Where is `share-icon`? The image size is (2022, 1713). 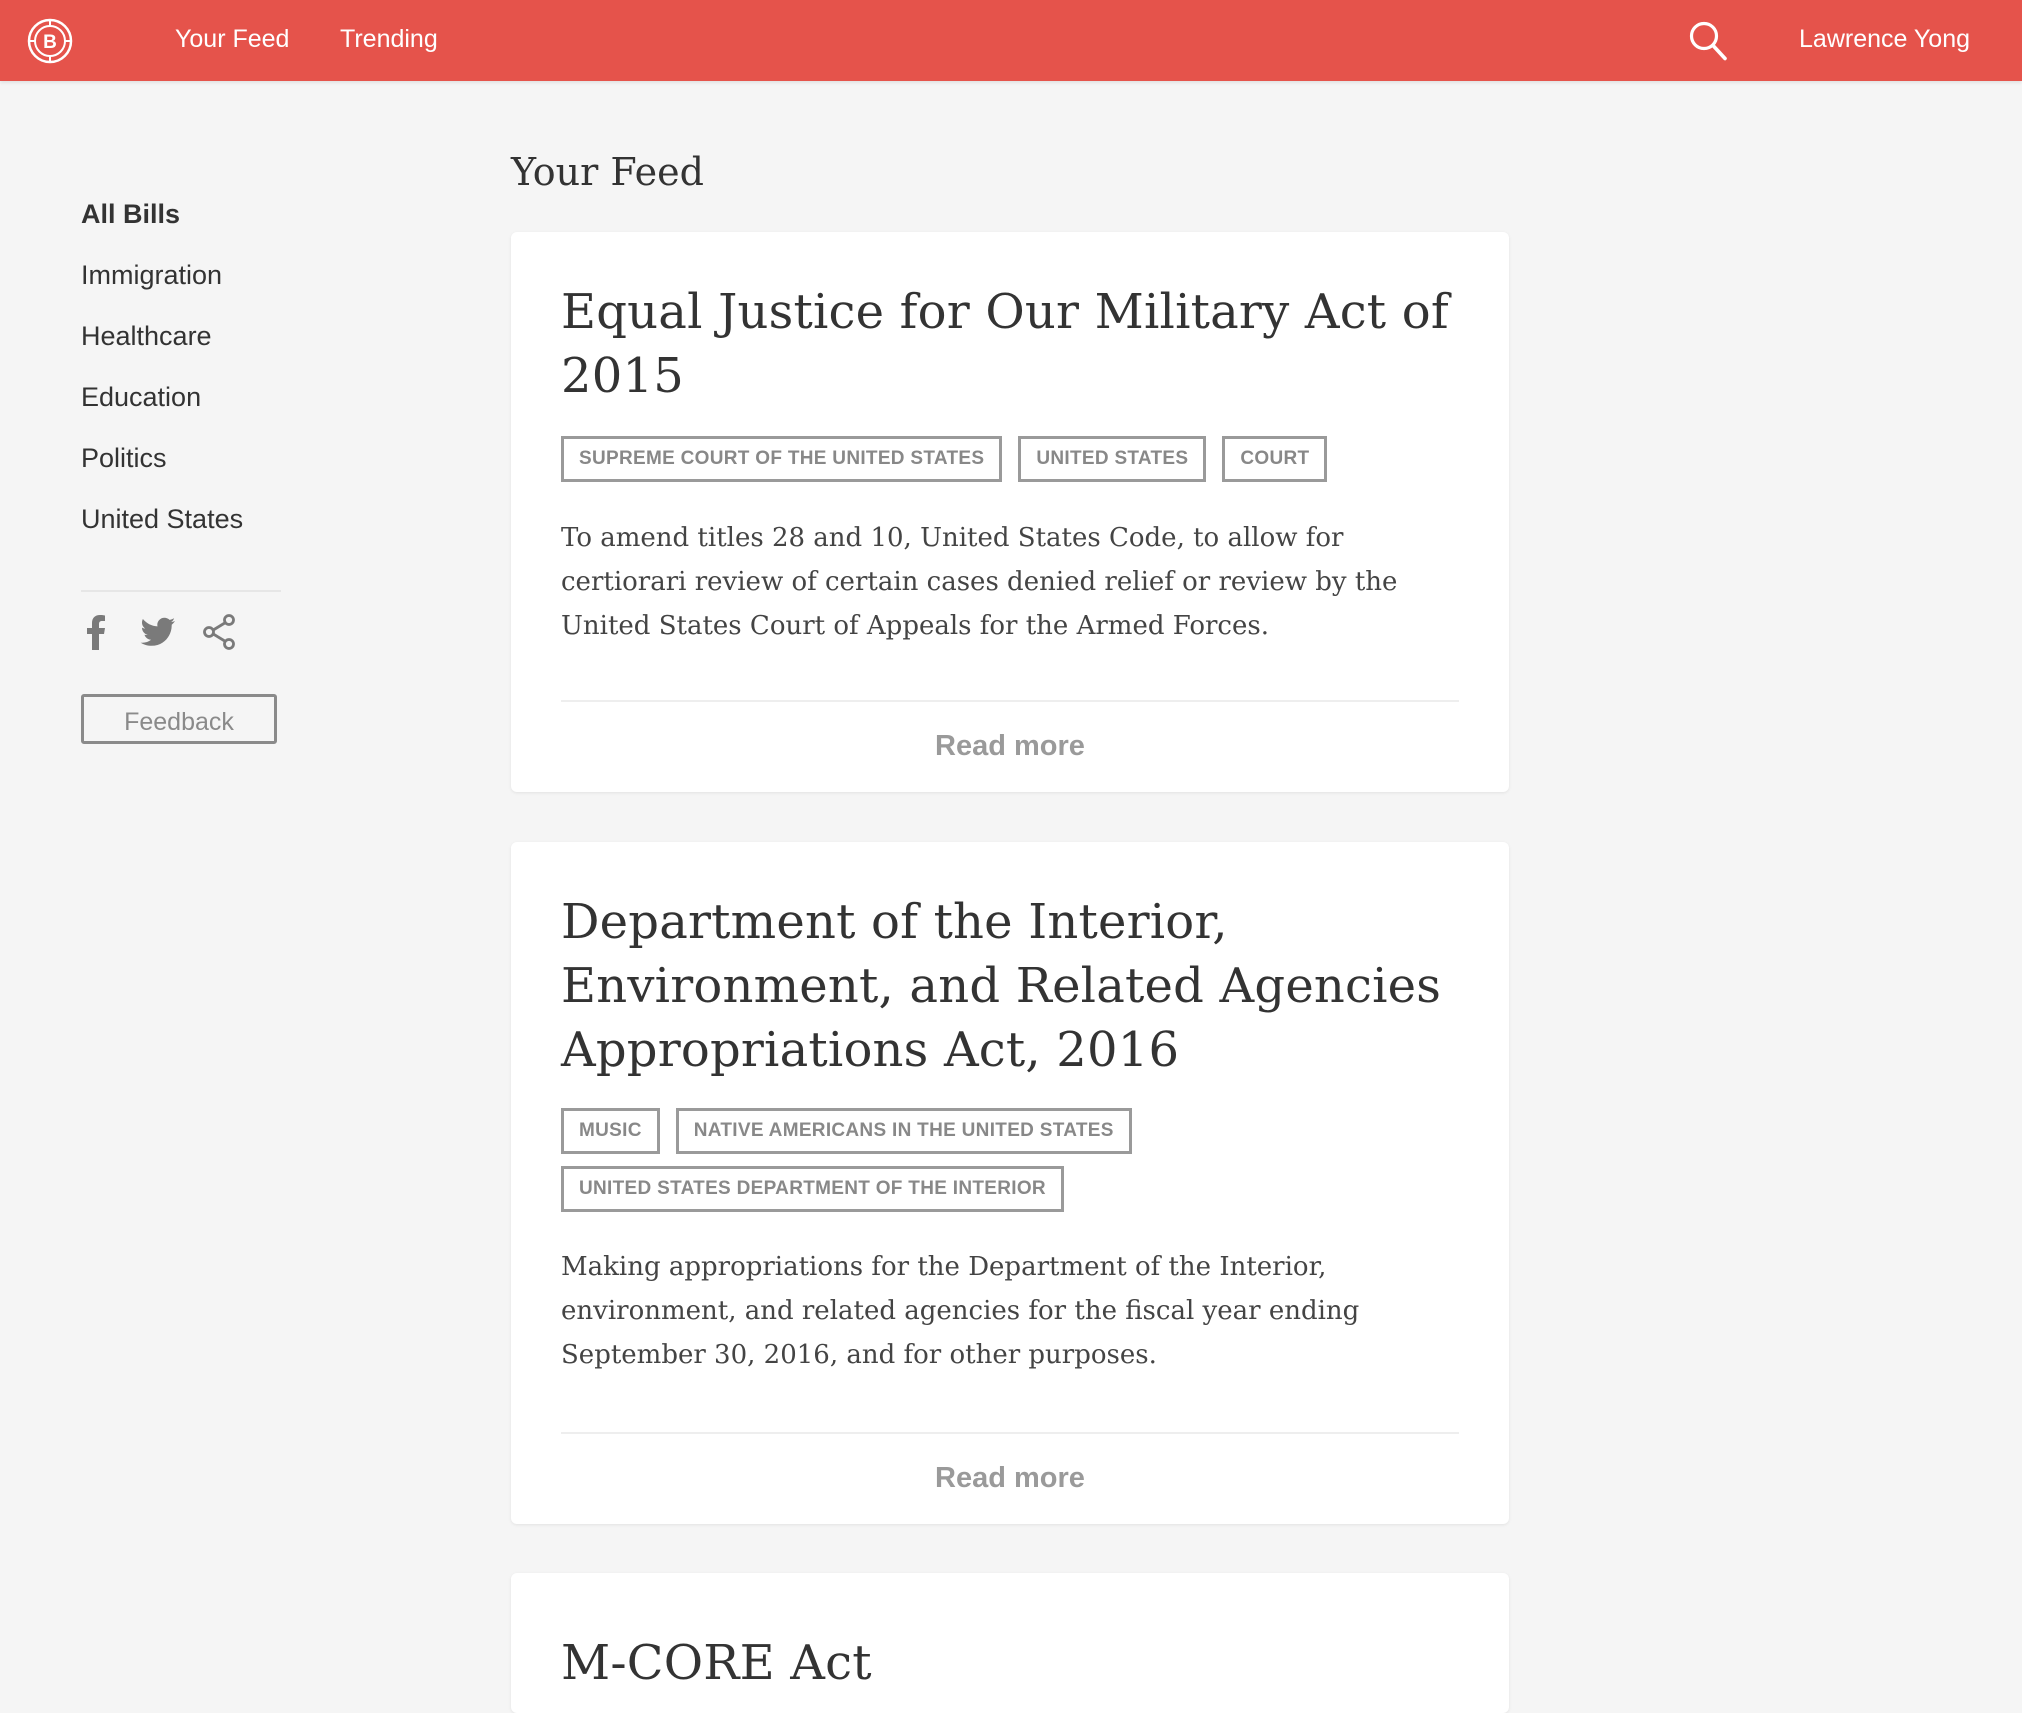
share-icon is located at coordinates (219, 632).